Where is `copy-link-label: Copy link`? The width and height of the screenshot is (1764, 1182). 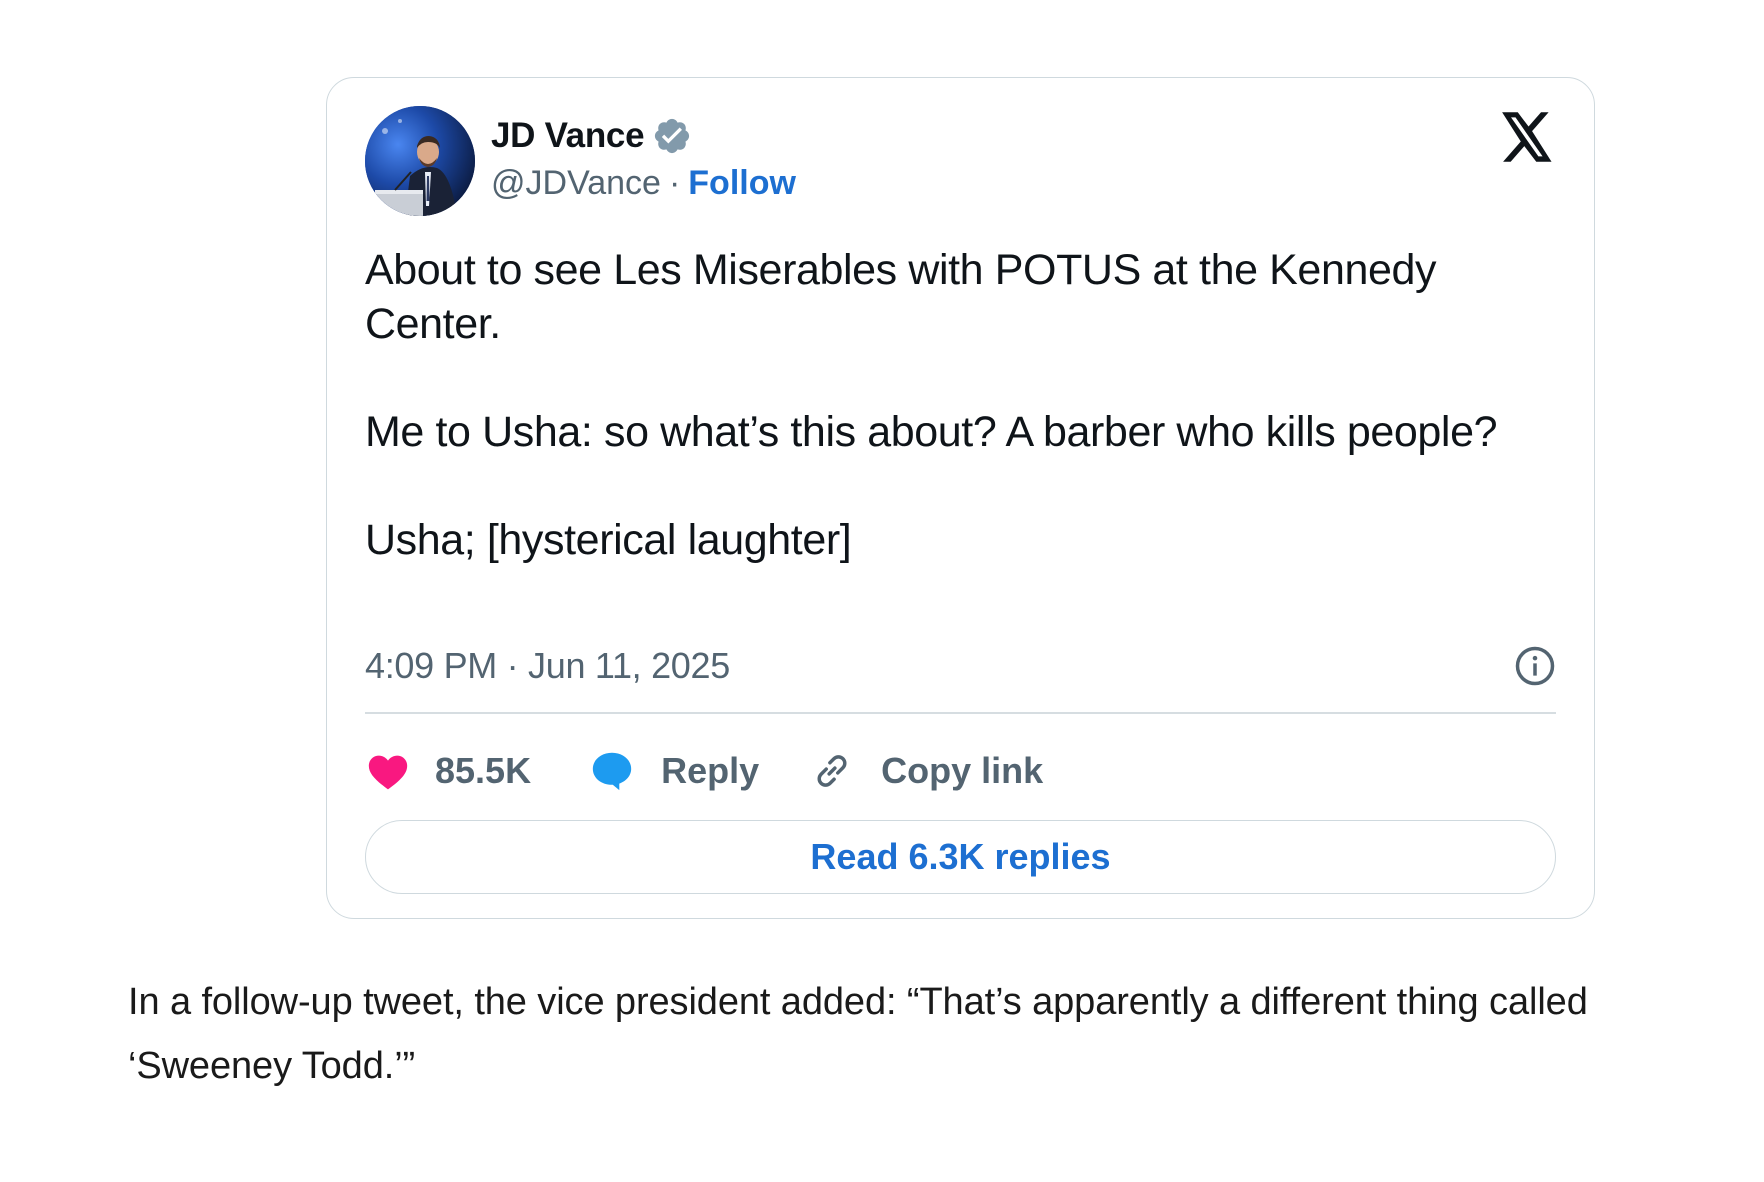
copy-link-label: Copy link is located at coordinates (962, 770).